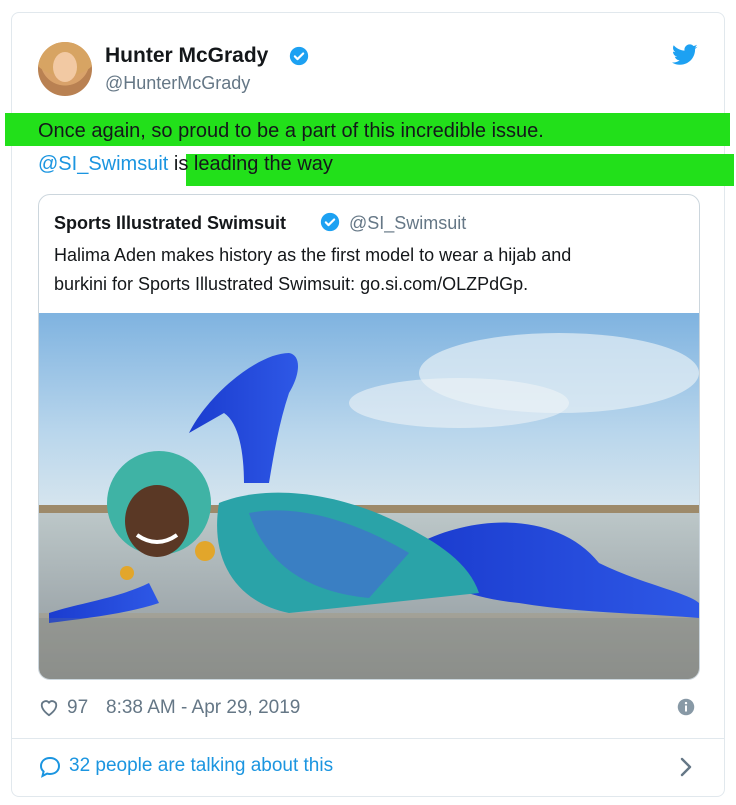  I want to click on twitter-bird-icon, so click(685, 55).